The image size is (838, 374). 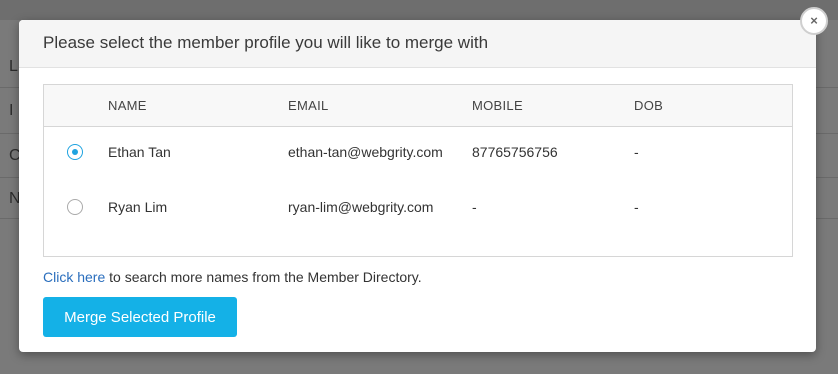 What do you see at coordinates (308, 105) in the screenshot?
I see `column-header-email: EMAIL` at bounding box center [308, 105].